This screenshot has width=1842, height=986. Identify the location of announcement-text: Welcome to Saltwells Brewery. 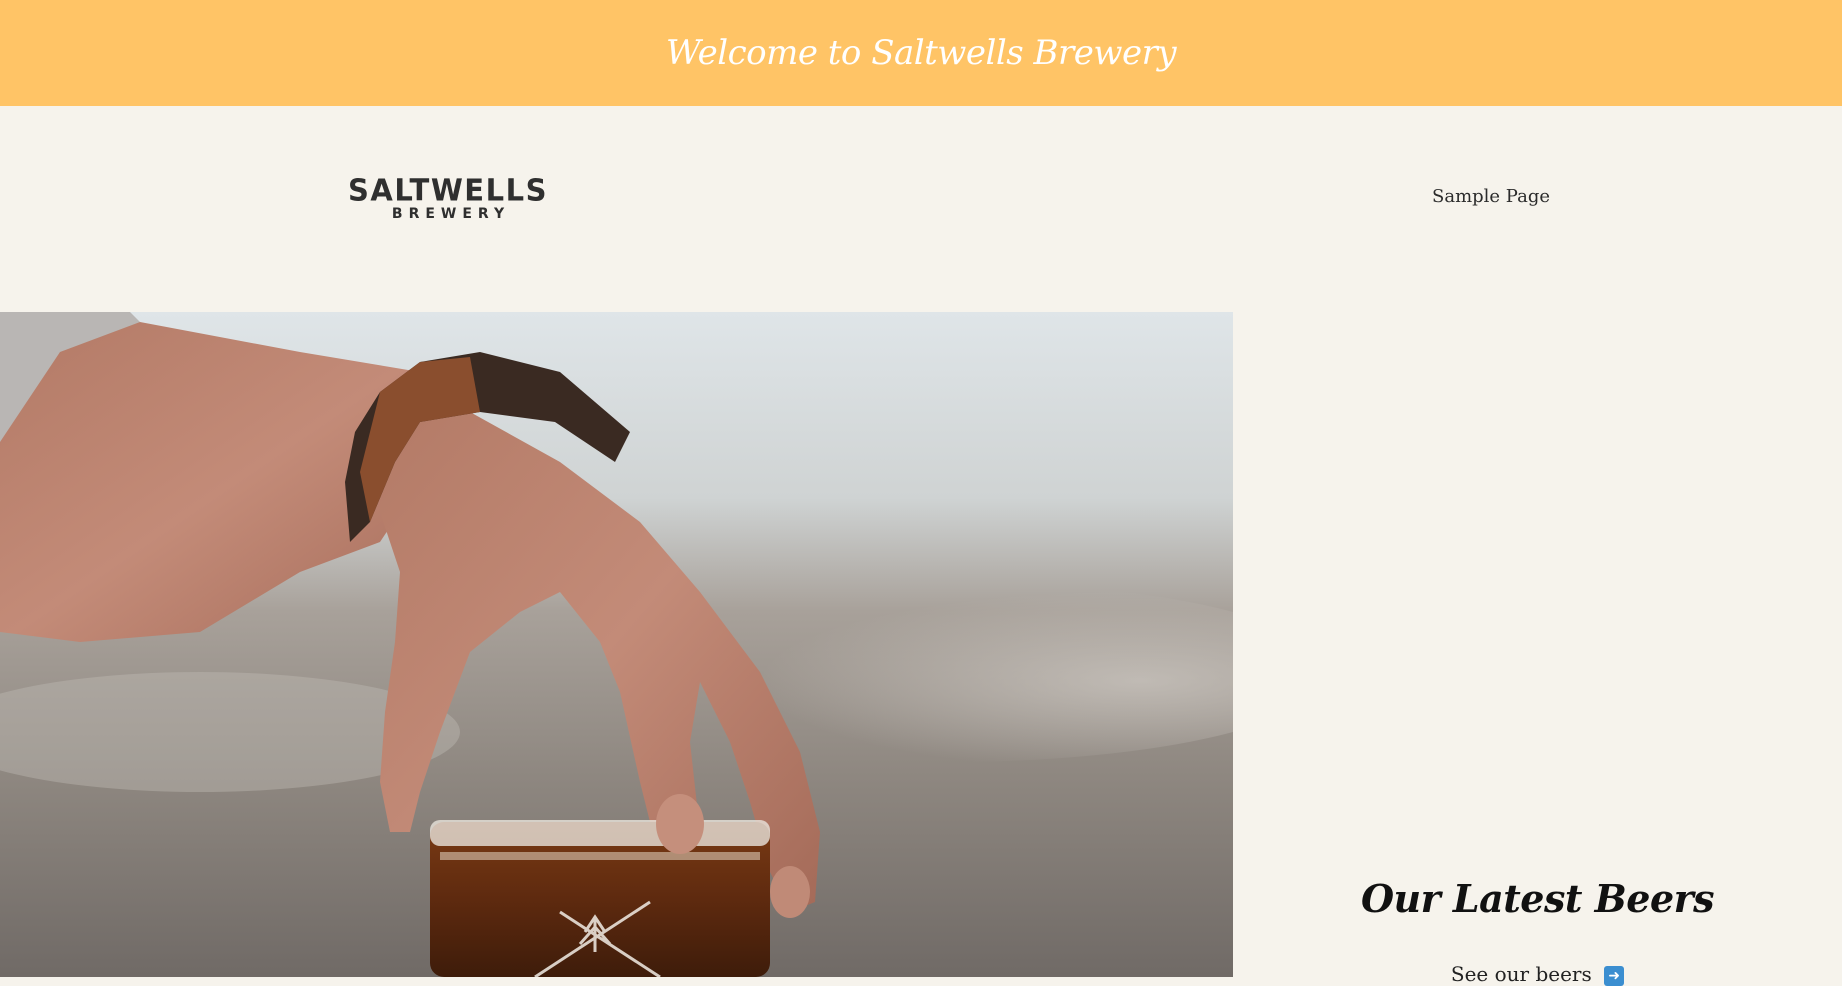
(921, 53).